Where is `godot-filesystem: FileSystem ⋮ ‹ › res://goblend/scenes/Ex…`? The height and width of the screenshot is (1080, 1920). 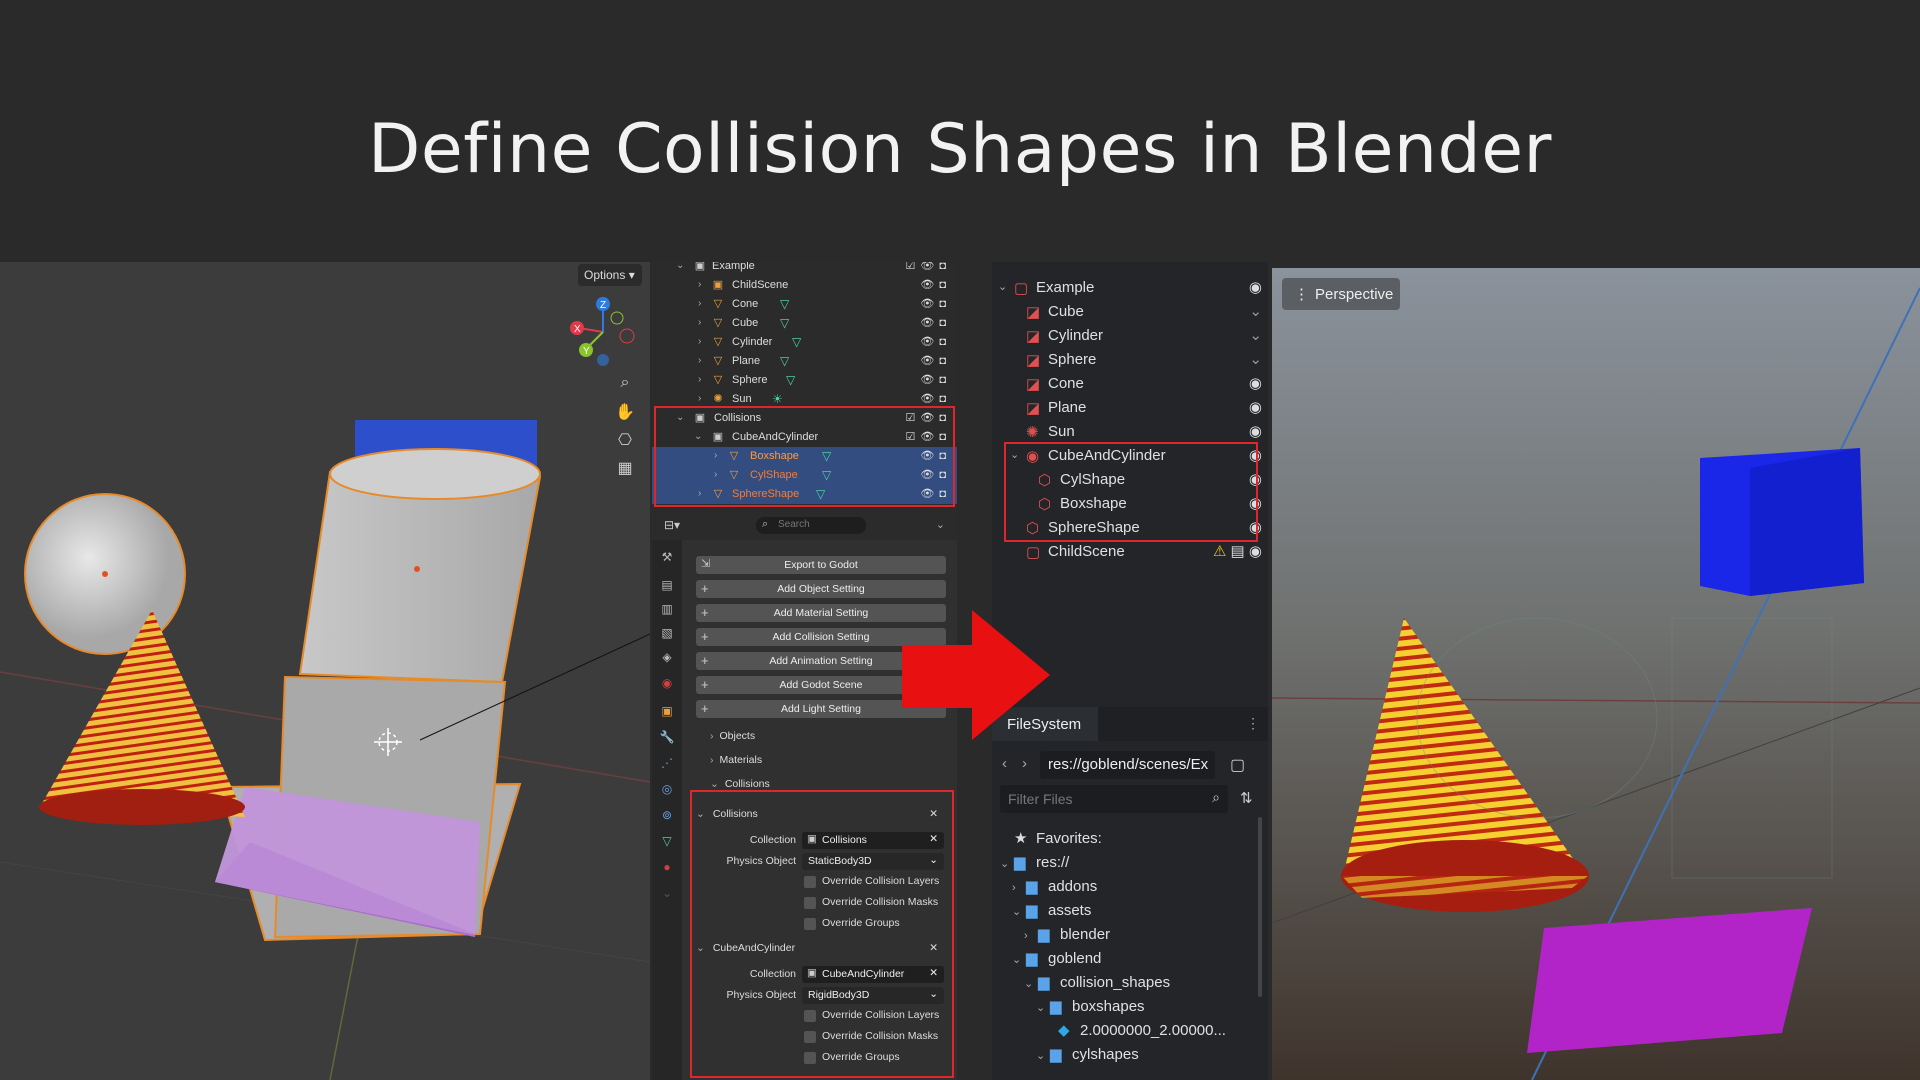
godot-filesystem: FileSystem ⋮ ‹ › res://goblend/scenes/Ex… is located at coordinates (1130, 893).